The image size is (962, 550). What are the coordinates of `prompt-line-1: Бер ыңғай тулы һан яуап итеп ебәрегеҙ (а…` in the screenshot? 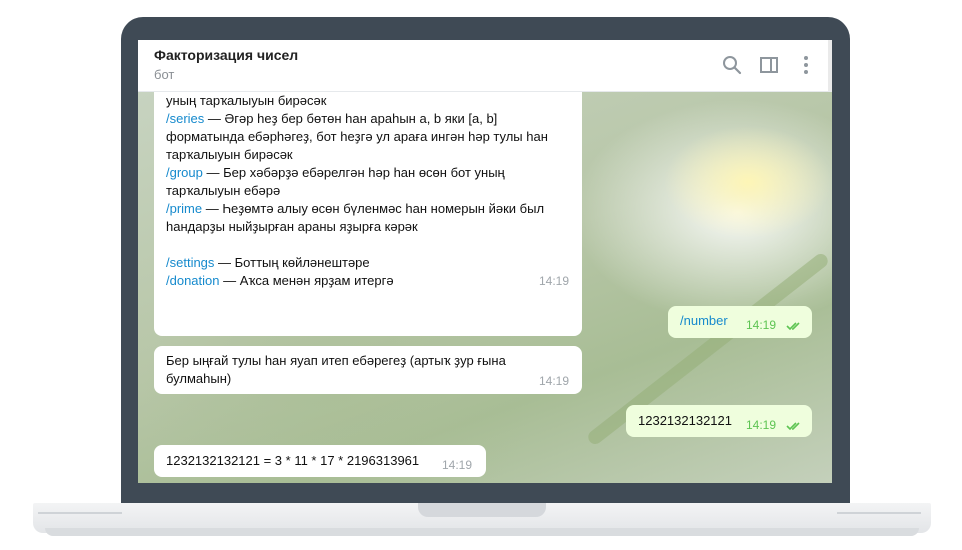 It's located at (336, 360).